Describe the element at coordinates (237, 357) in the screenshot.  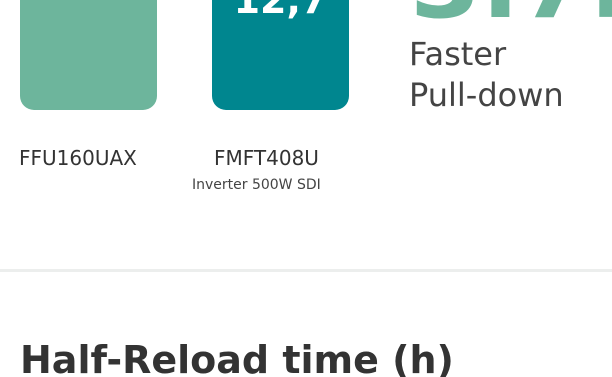
I see `section-title: Half-Reload time (h)` at that location.